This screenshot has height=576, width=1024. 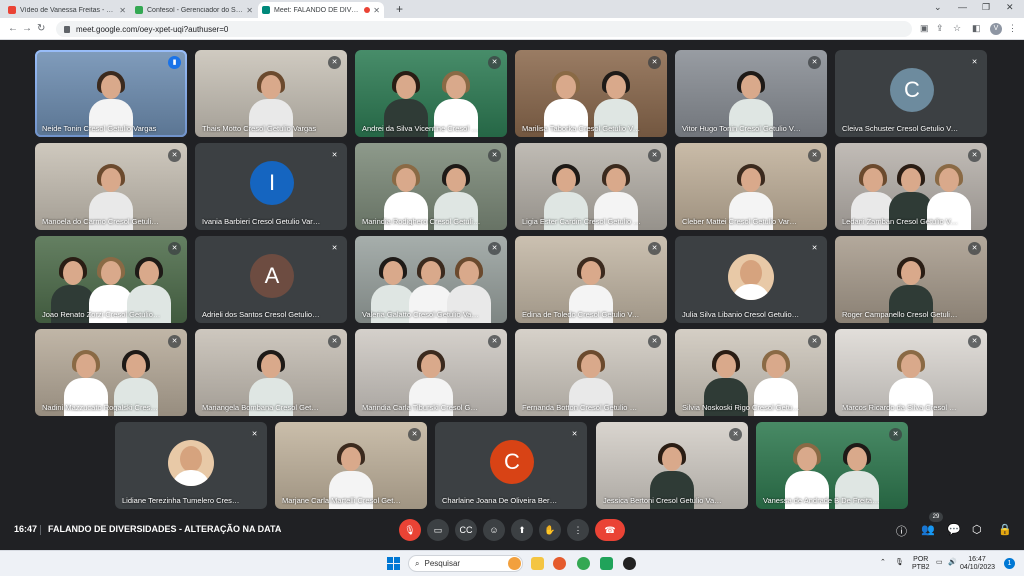 What do you see at coordinates (977, 529) in the screenshot?
I see `activities-icon: ⬡` at bounding box center [977, 529].